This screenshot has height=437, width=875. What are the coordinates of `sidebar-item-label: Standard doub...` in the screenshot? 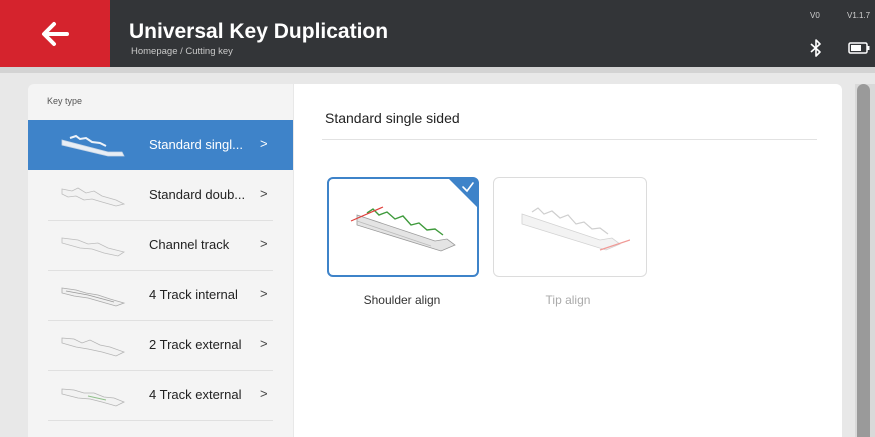 It's located at (197, 194).